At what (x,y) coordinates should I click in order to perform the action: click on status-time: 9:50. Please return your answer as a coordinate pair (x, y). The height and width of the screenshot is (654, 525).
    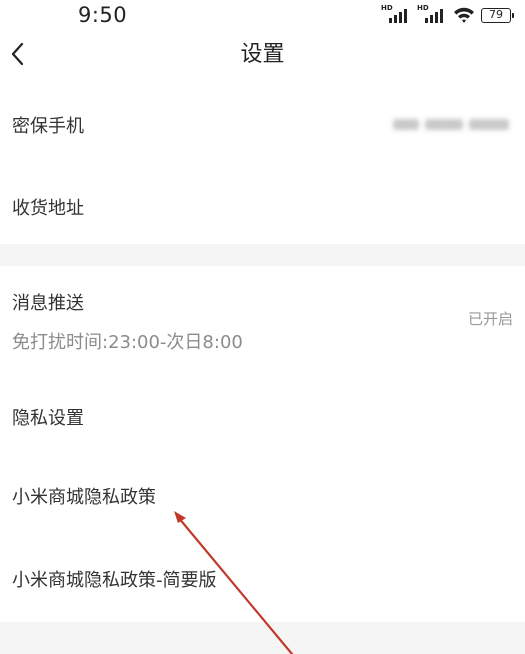
    Looking at the image, I should click on (103, 15).